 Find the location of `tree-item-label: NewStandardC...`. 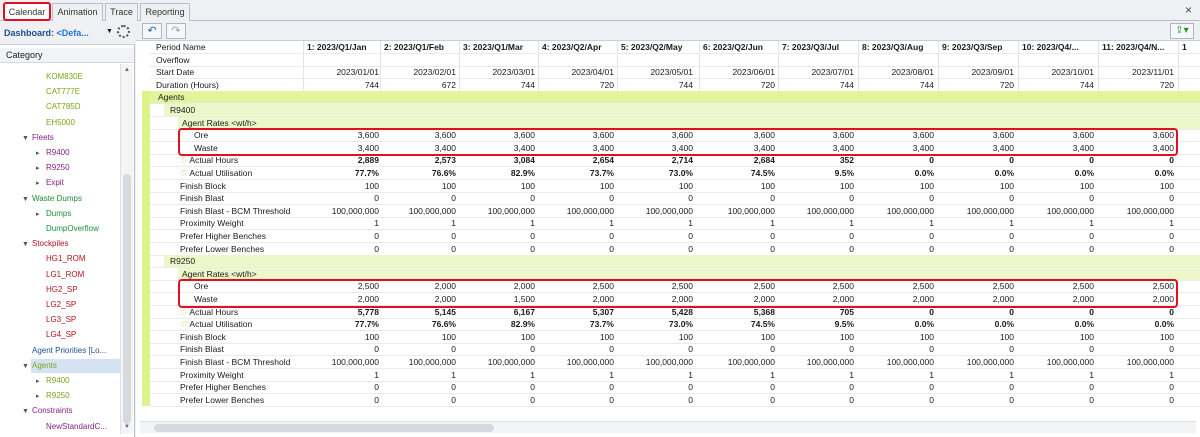

tree-item-label: NewStandardC... is located at coordinates (76, 426).